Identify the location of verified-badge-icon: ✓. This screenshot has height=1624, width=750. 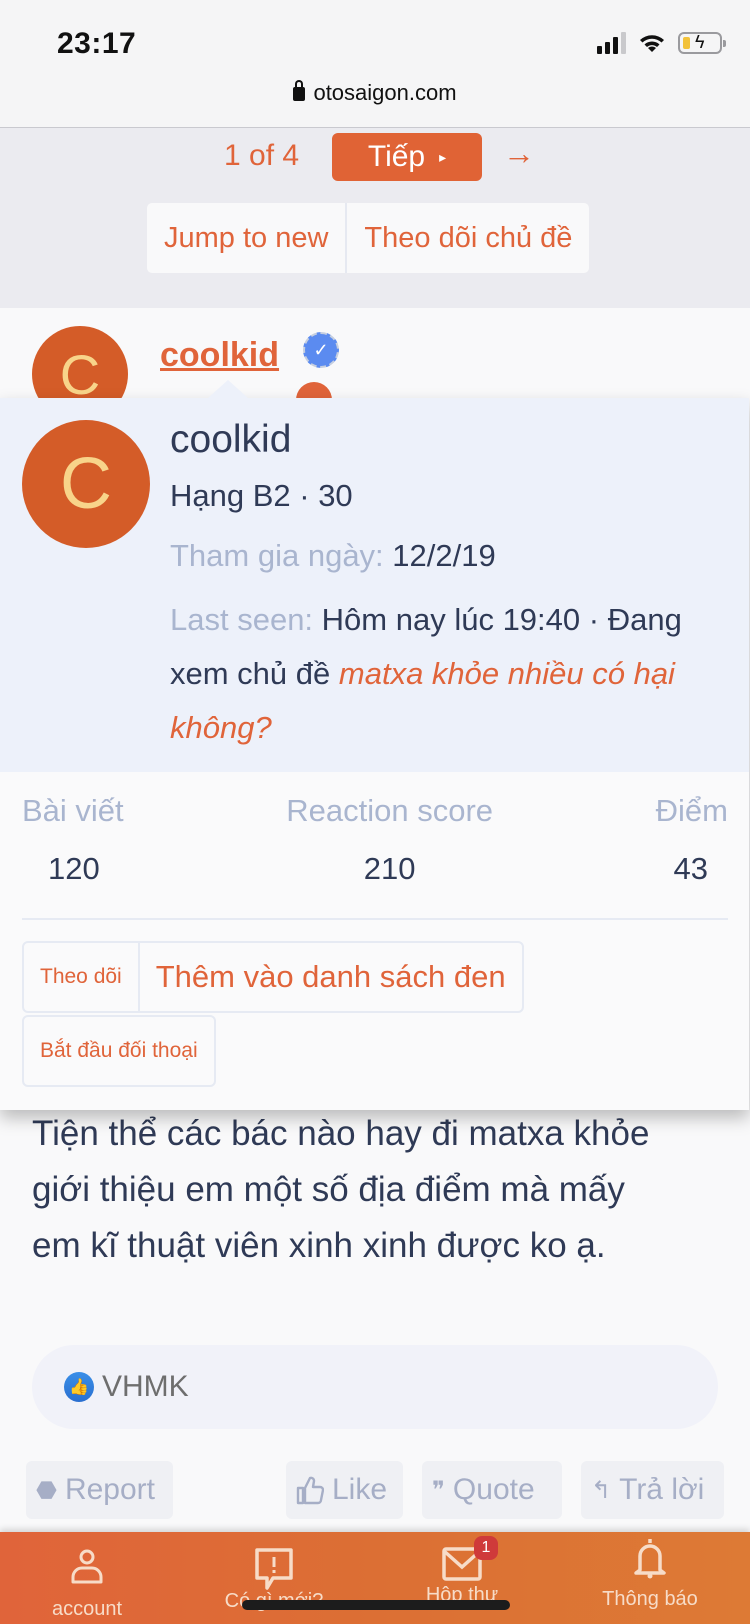
(321, 350).